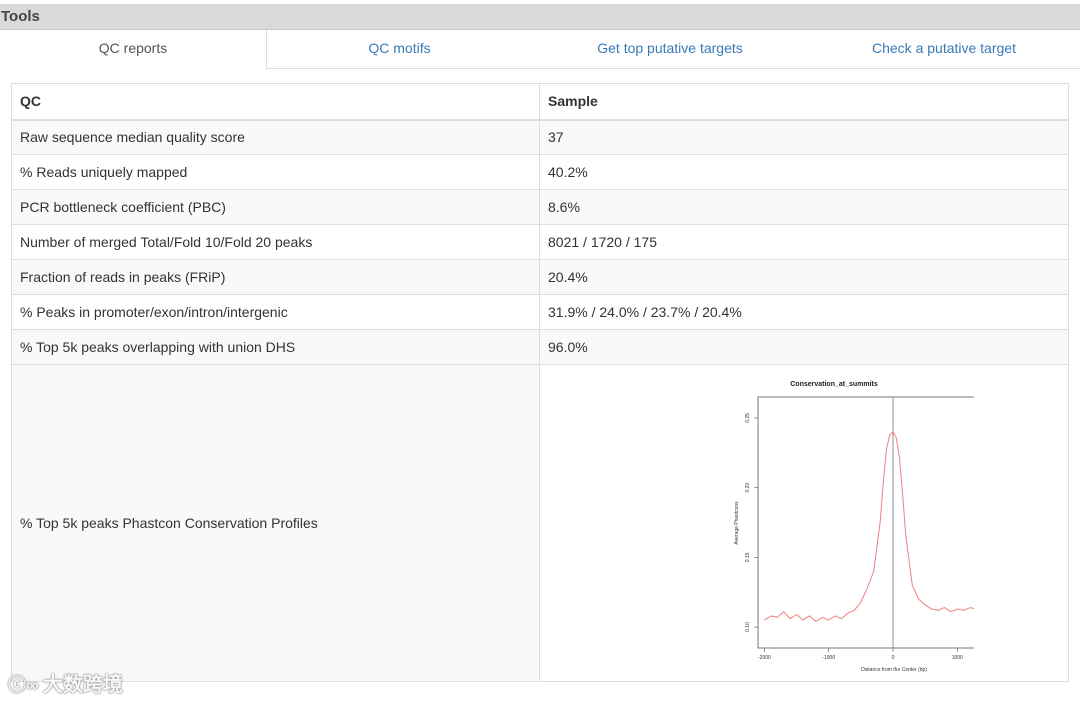  What do you see at coordinates (804, 207) in the screenshot?
I see `qc-value: 8.6%` at bounding box center [804, 207].